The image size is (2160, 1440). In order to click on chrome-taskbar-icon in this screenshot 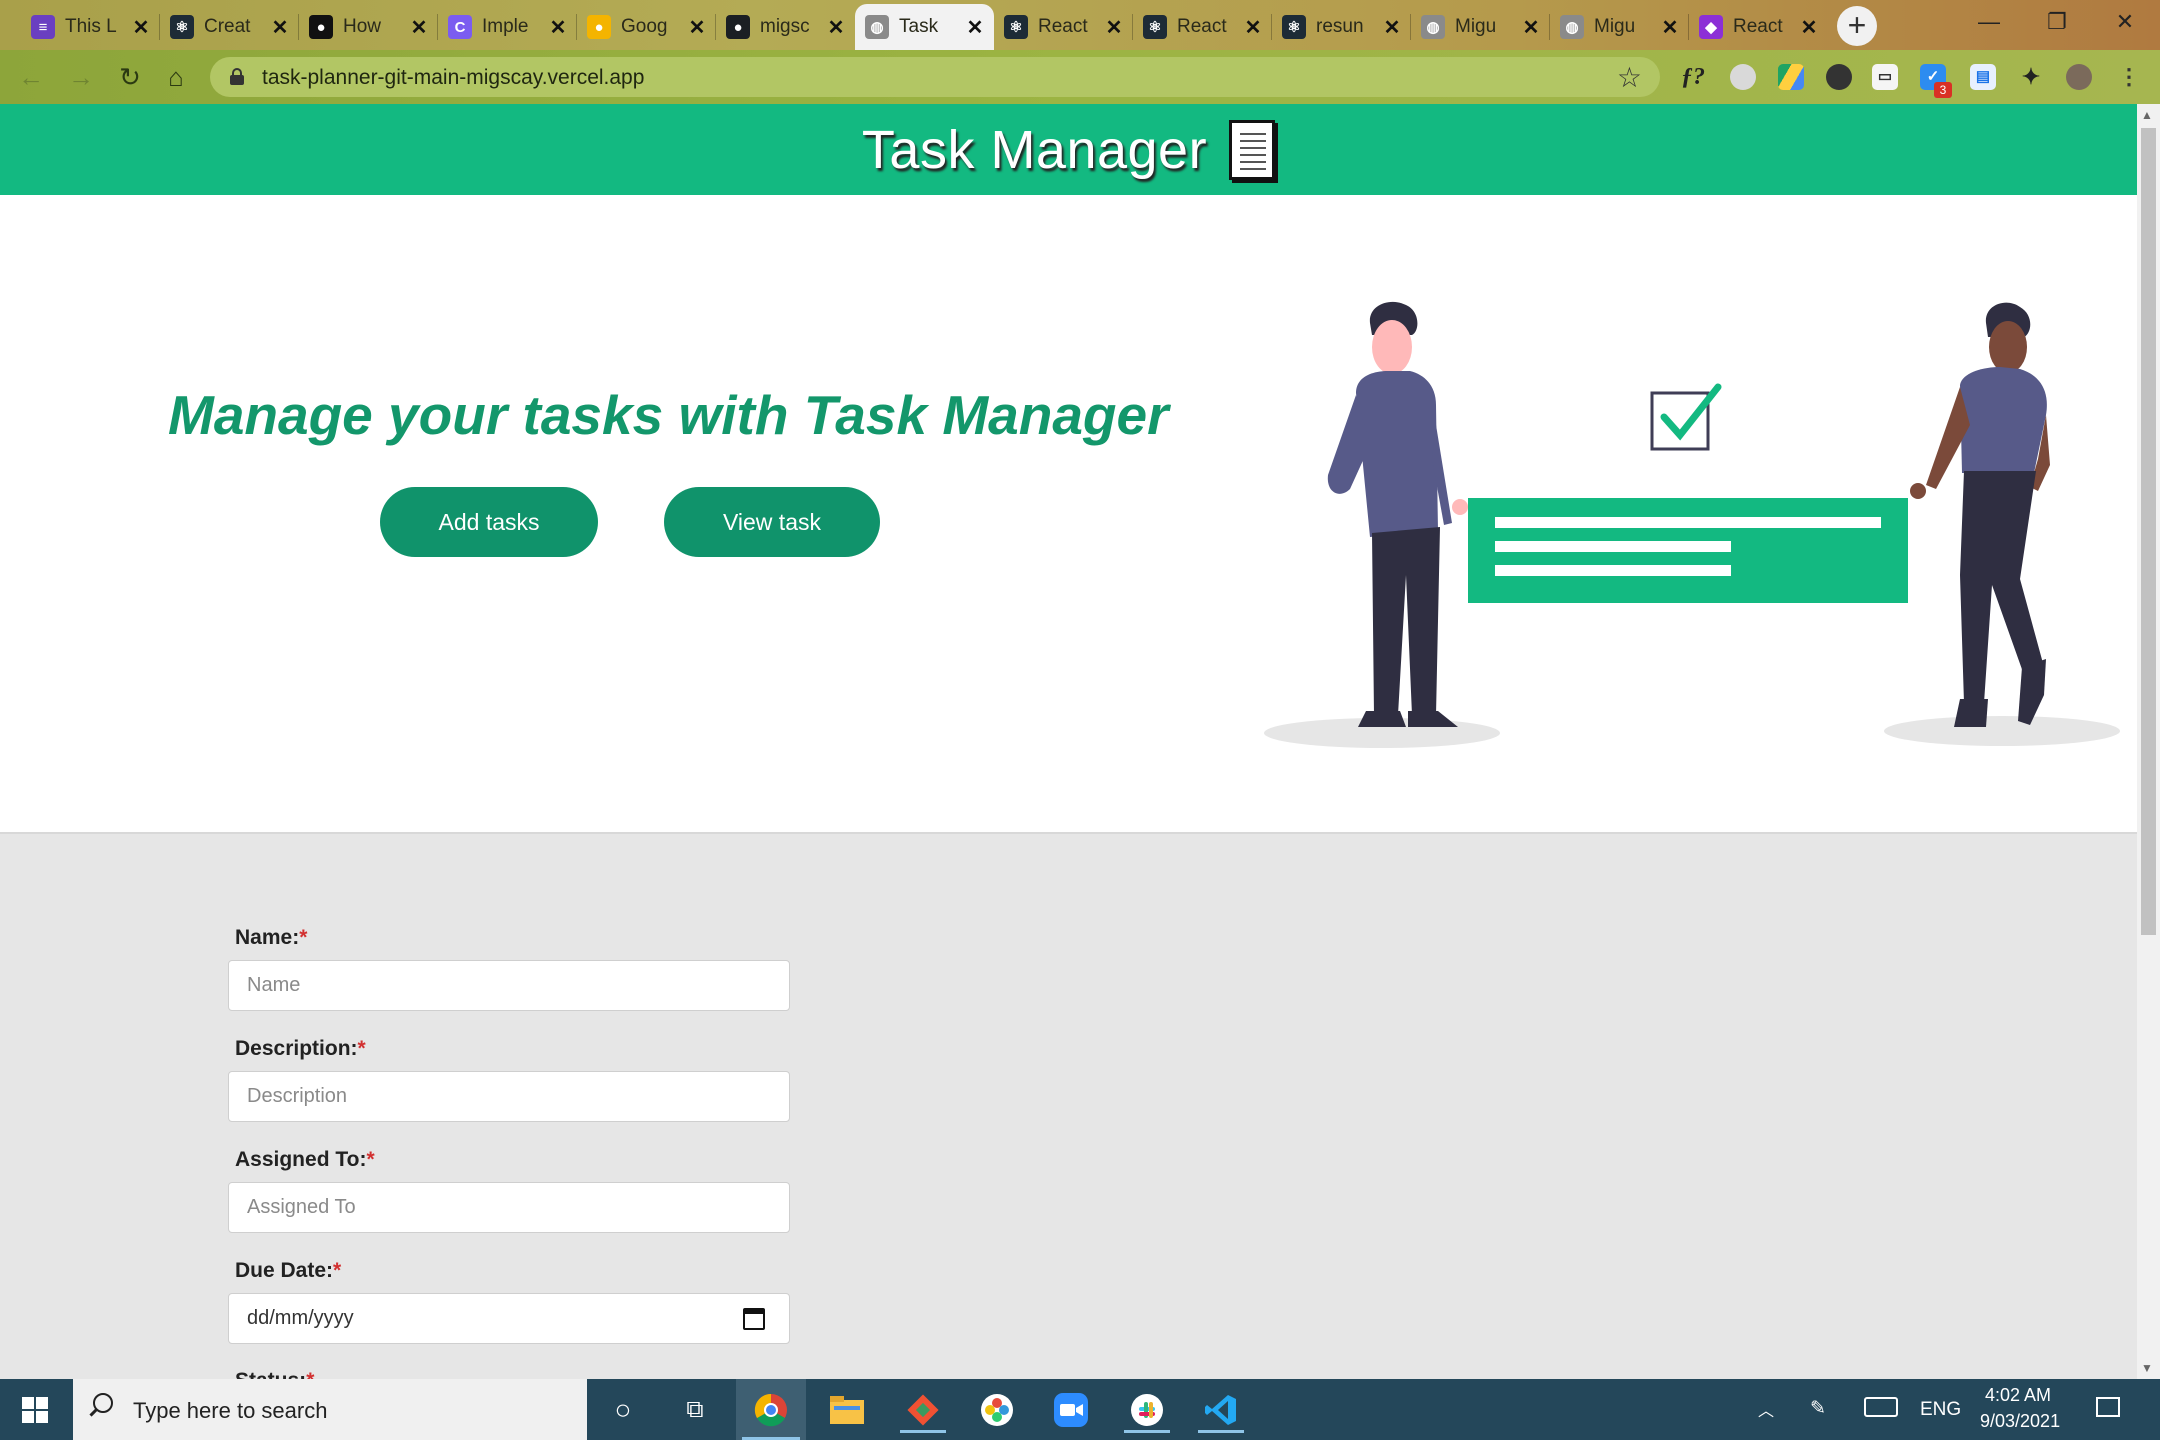, I will do `click(771, 1409)`.